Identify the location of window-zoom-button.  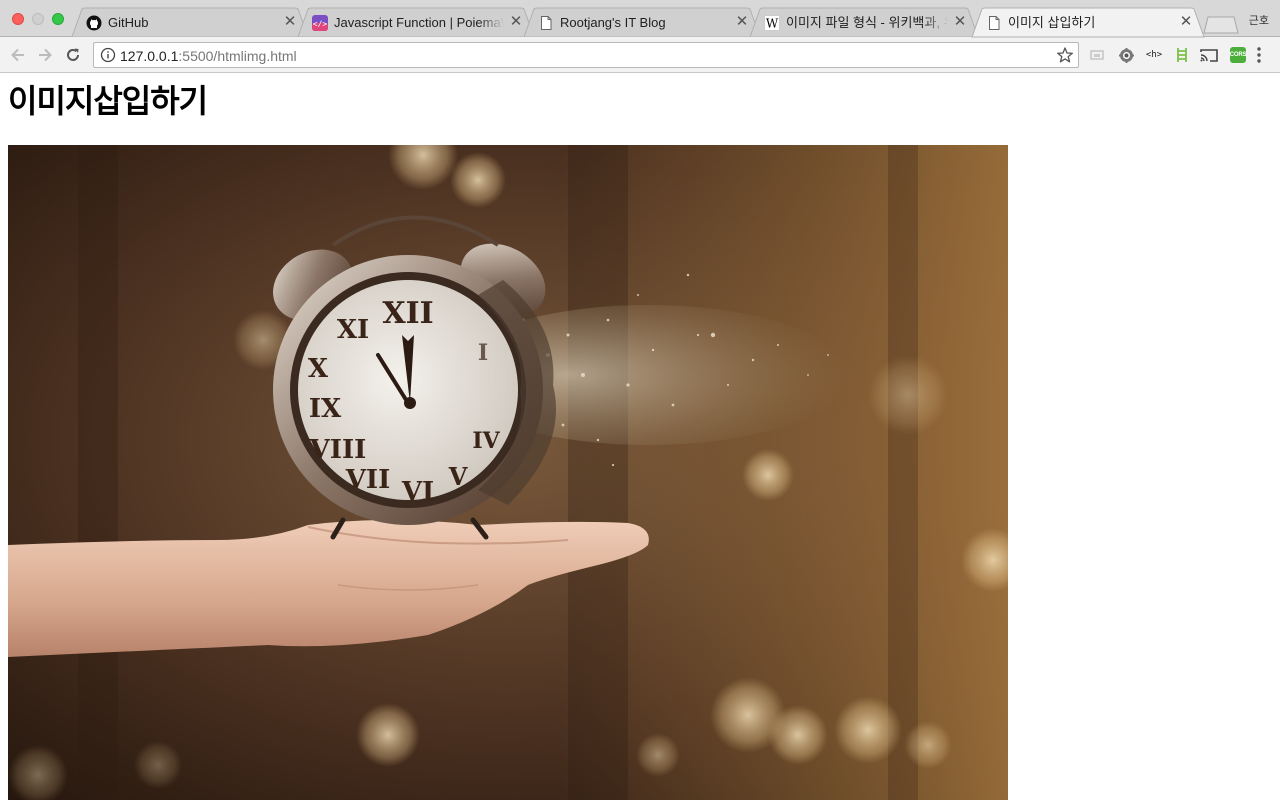
(58, 19).